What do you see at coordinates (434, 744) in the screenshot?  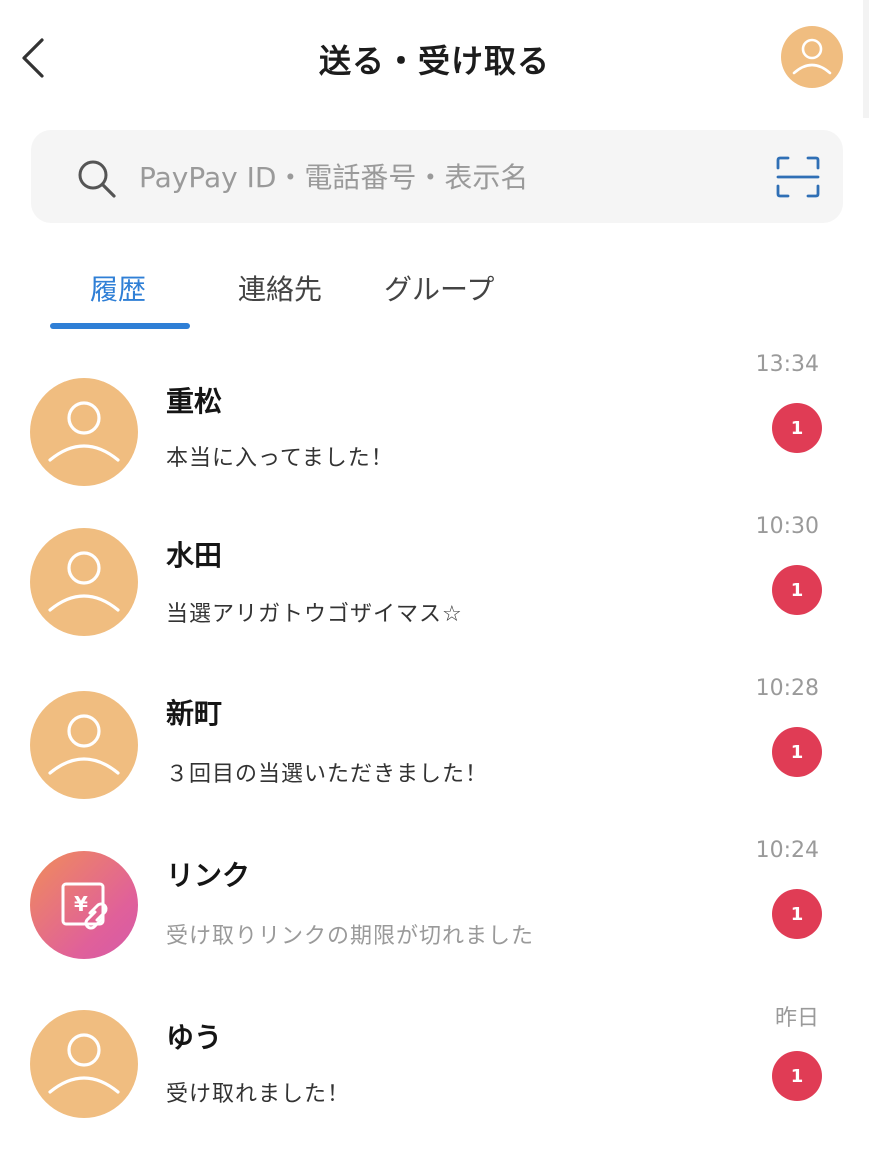 I see `list-item: 新町 ３回目の当選いただきました！ 10:28 1` at bounding box center [434, 744].